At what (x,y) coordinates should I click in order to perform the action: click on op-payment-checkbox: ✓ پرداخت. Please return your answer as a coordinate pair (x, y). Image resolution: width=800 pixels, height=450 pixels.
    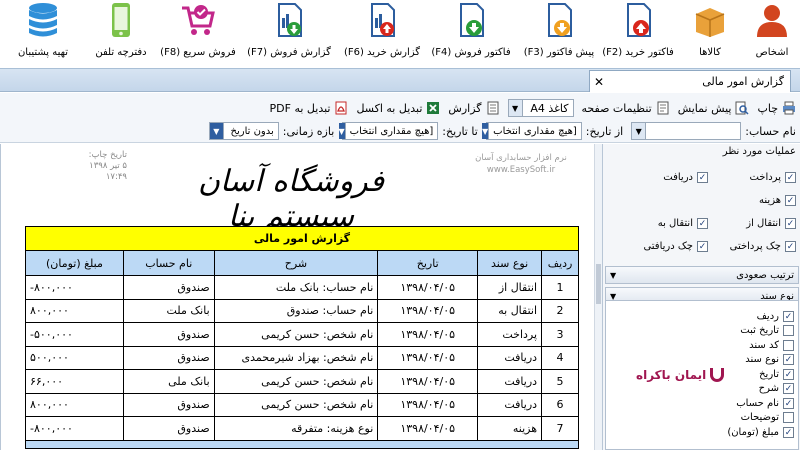
    Looking at the image, I should click on (752, 177).